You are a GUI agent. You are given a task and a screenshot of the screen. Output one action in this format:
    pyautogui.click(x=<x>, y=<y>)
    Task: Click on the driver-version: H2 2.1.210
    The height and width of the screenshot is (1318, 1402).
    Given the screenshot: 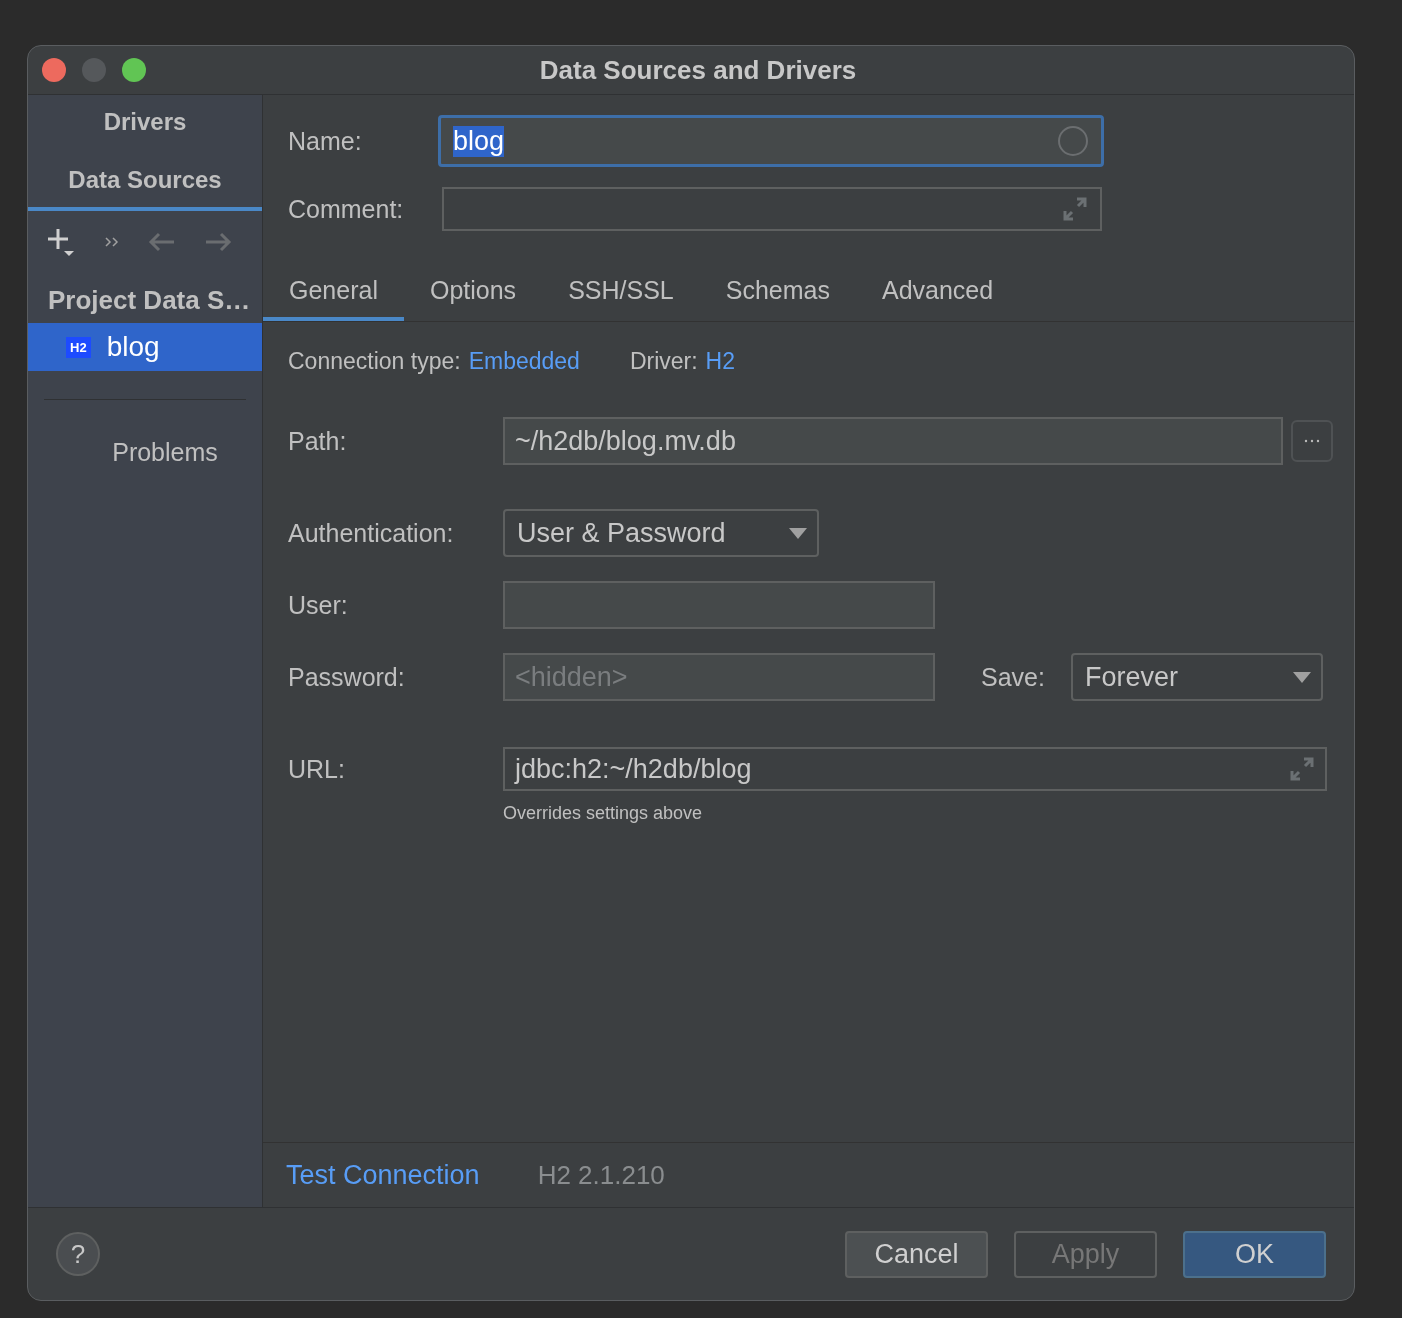 What is the action you would take?
    pyautogui.click(x=601, y=1175)
    